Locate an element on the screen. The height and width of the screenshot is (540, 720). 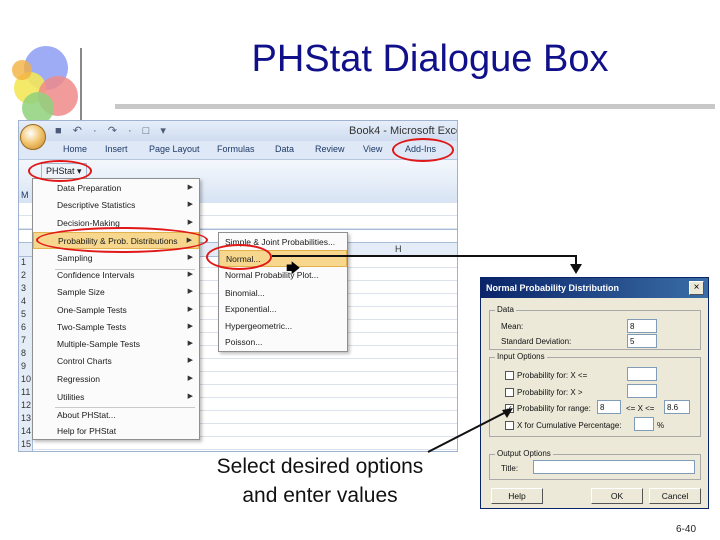
row-number: 1 is located at coordinates (24, 262).